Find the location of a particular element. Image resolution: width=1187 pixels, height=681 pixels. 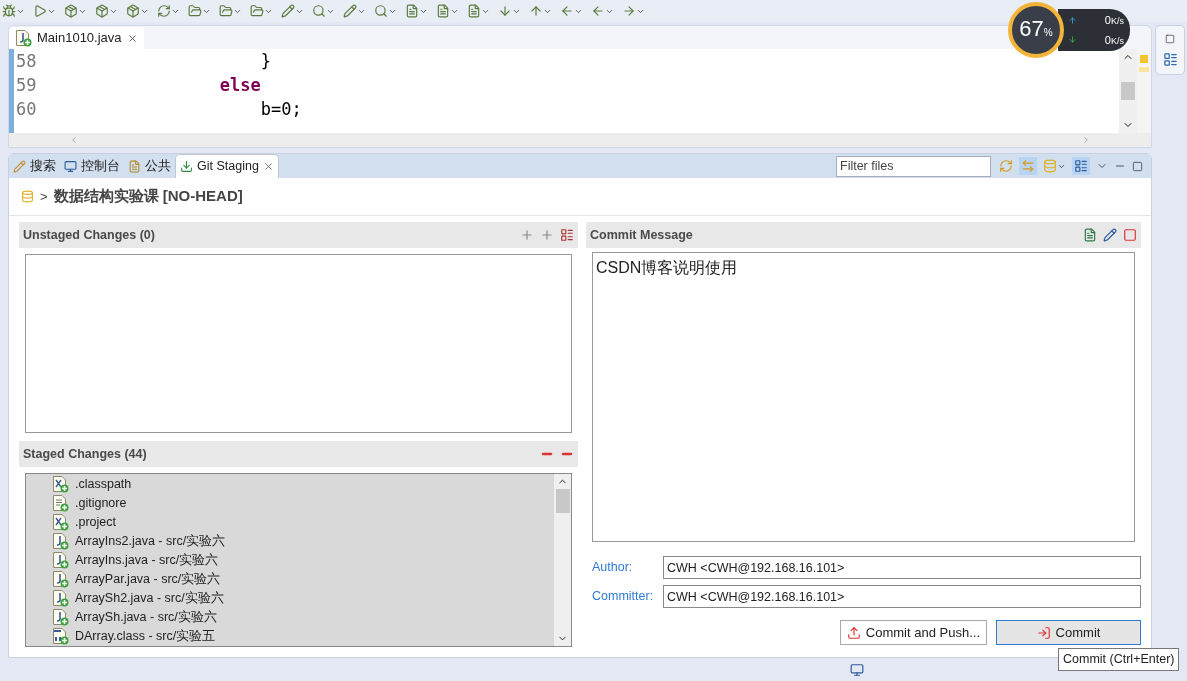

line-number: 59 is located at coordinates (26, 85).